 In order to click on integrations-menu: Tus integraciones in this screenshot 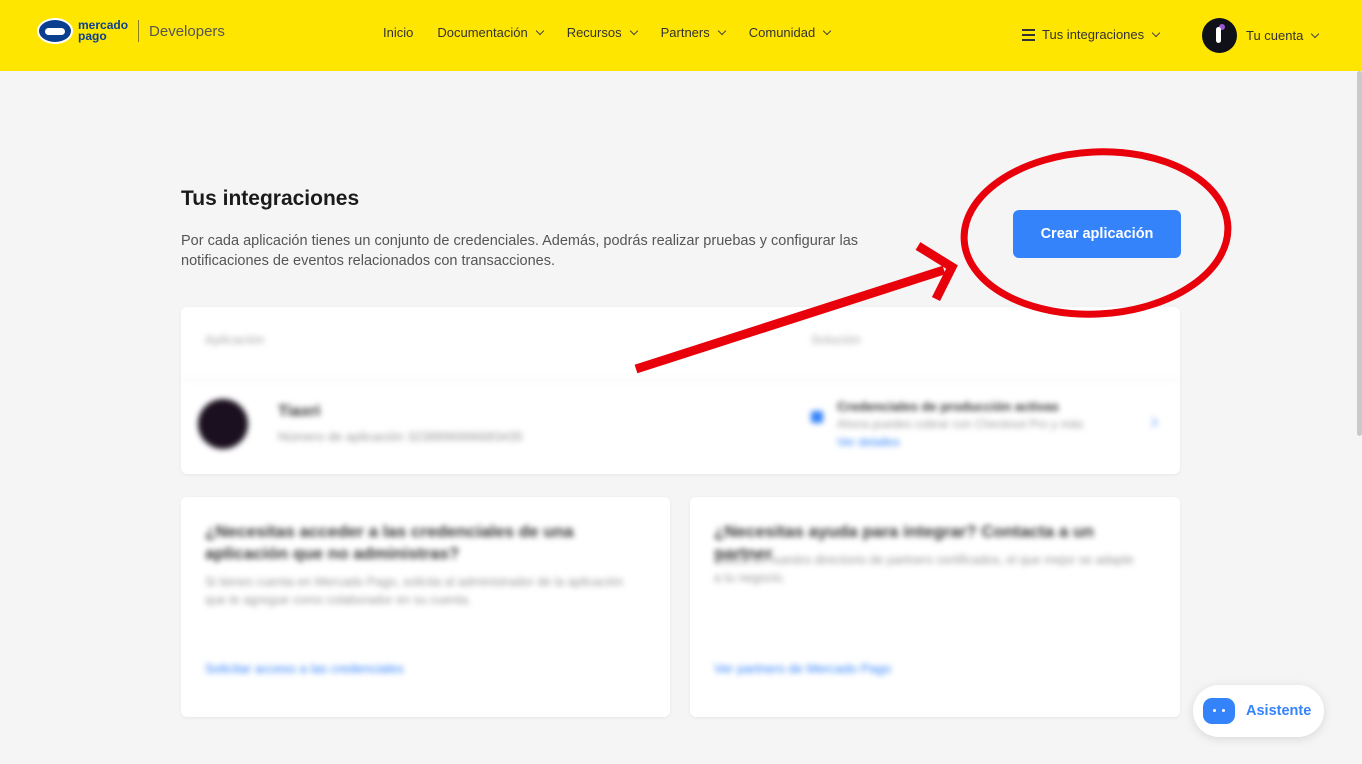, I will do `click(1091, 34)`.